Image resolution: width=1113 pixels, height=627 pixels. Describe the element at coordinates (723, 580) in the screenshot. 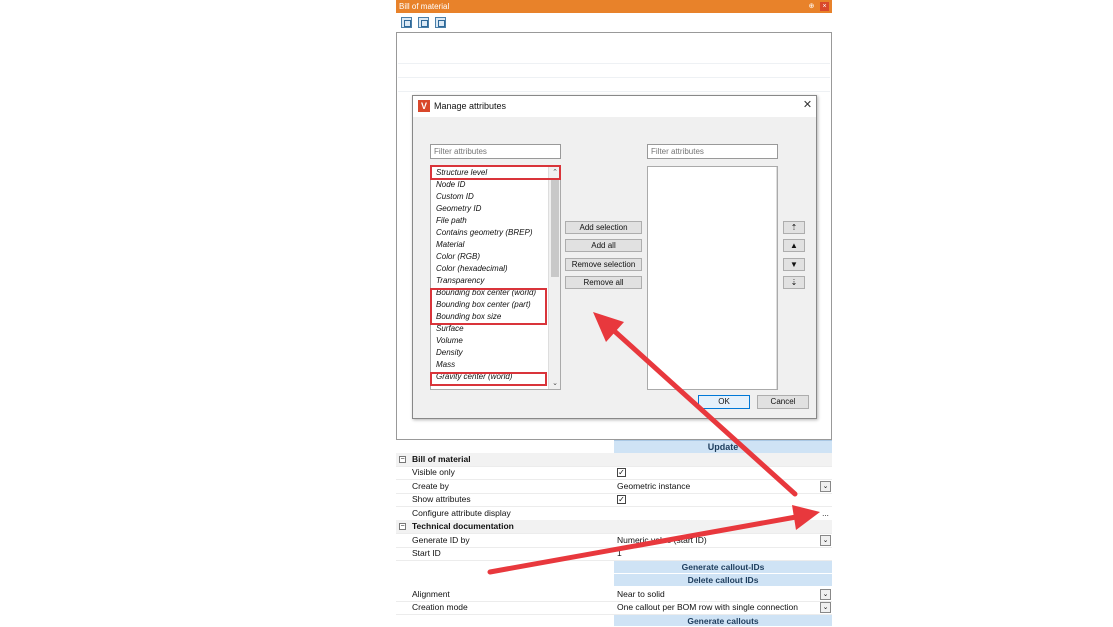

I see `delete-callout-ids-button: Delete callout IDs` at that location.